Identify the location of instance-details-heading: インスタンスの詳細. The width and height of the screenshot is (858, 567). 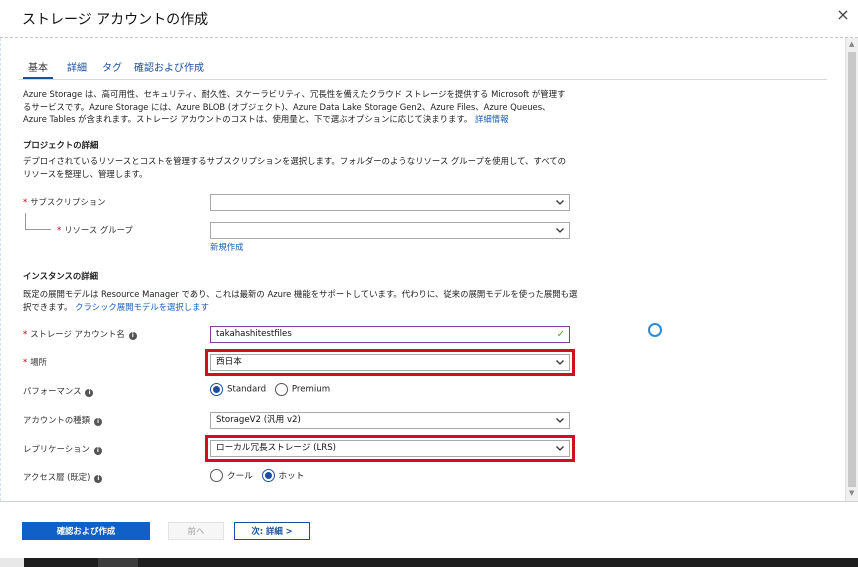
(61, 276).